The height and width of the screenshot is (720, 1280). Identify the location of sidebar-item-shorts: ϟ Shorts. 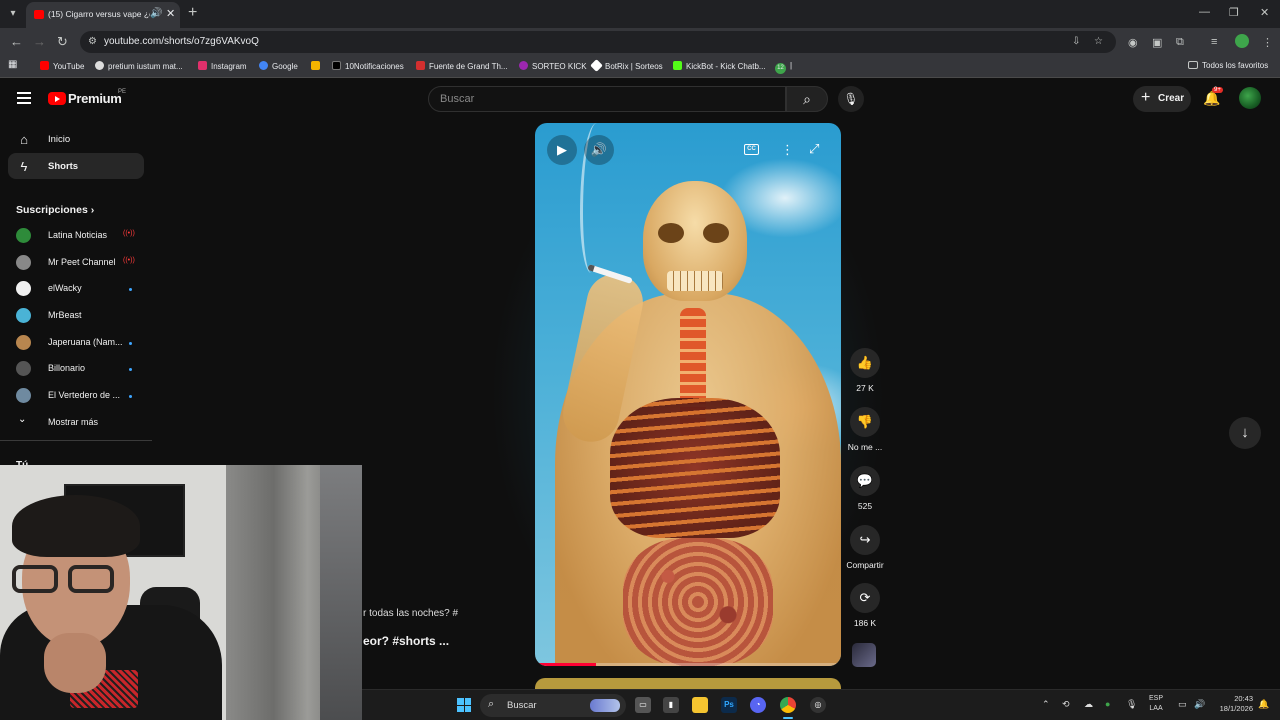
(76, 166).